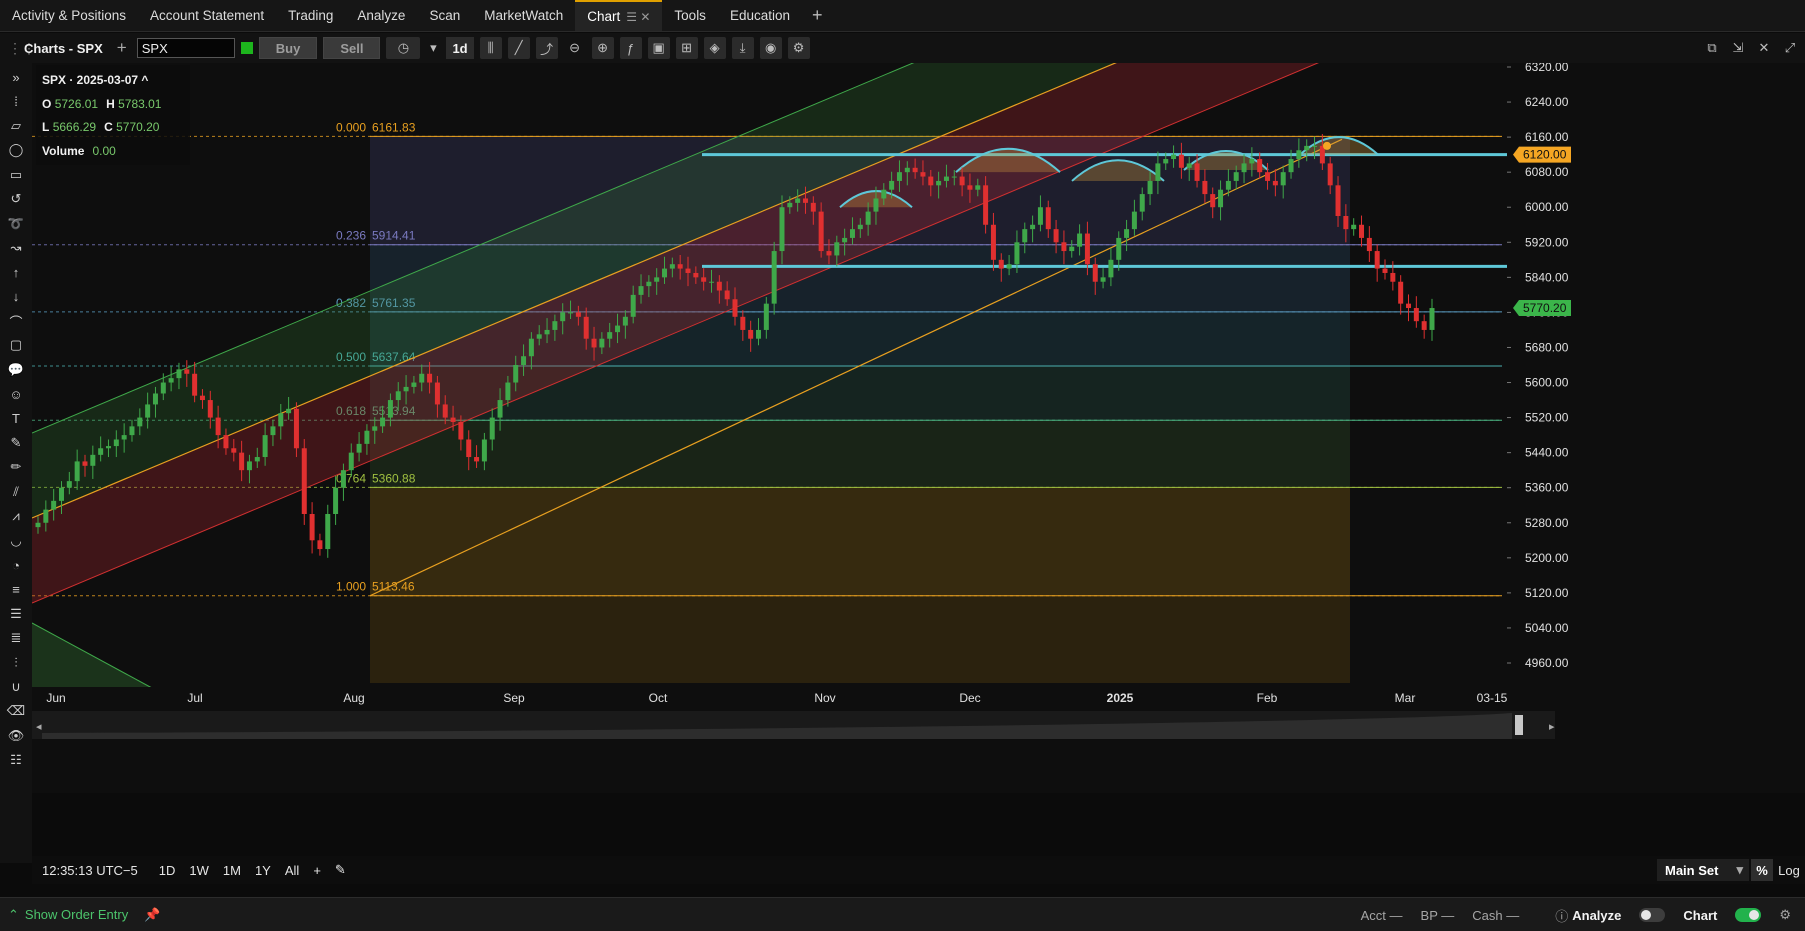  I want to click on maximize-icon: ⤢, so click(1790, 48).